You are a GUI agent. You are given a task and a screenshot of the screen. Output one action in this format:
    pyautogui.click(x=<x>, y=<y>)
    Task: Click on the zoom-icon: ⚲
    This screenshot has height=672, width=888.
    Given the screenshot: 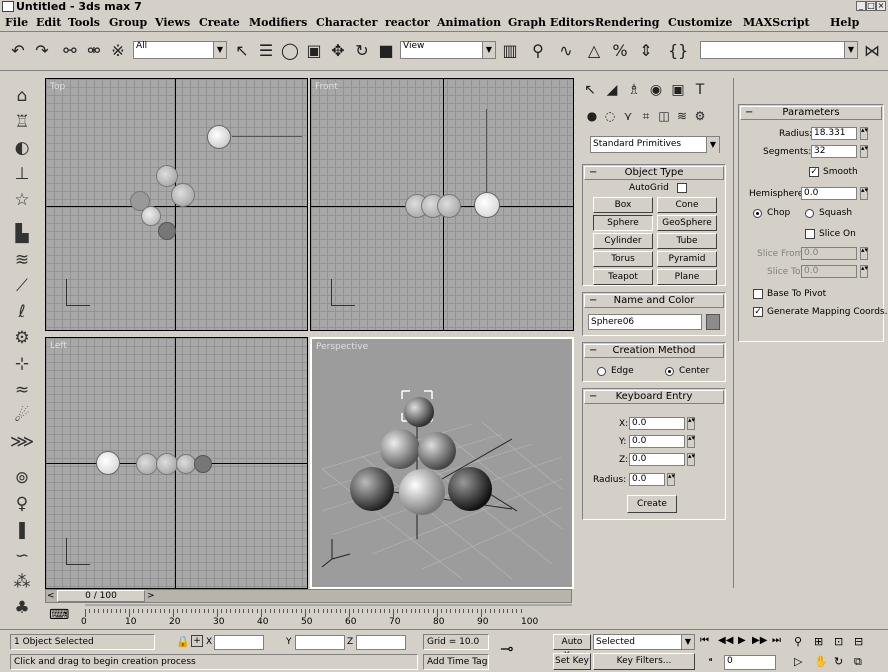 What is the action you would take?
    pyautogui.click(x=798, y=641)
    